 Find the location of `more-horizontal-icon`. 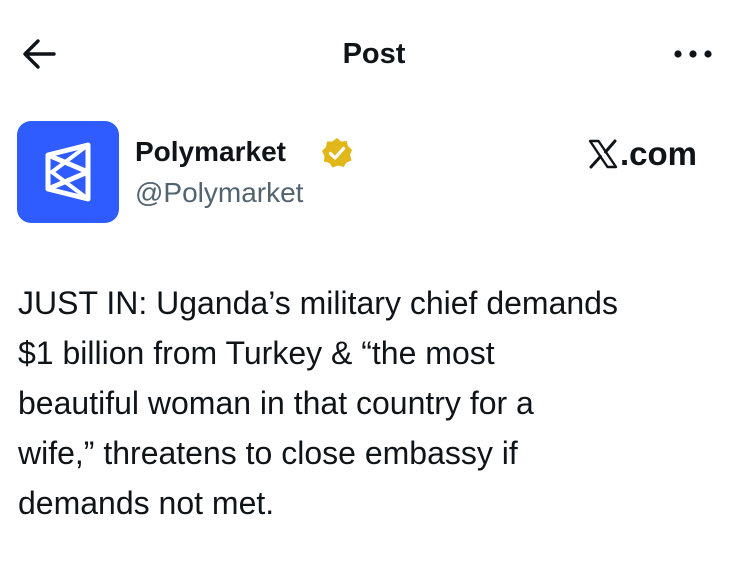

more-horizontal-icon is located at coordinates (693, 54).